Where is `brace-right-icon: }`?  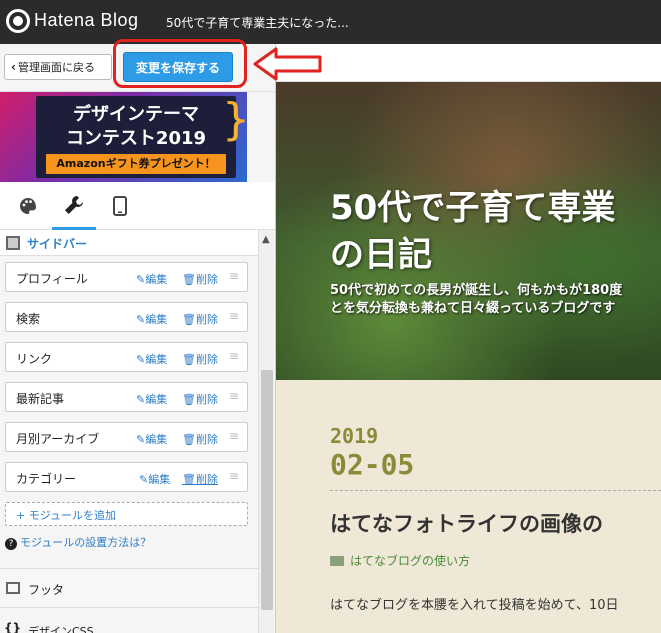 brace-right-icon: } is located at coordinates (234, 120).